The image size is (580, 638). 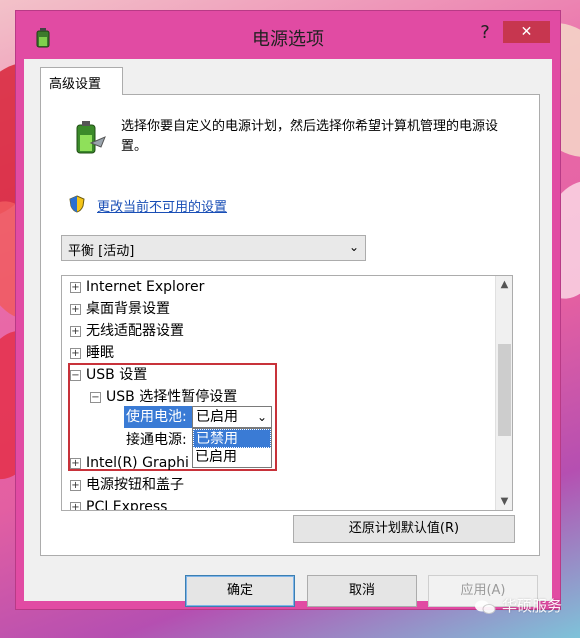 I want to click on battery-plan-icon, so click(x=91, y=137).